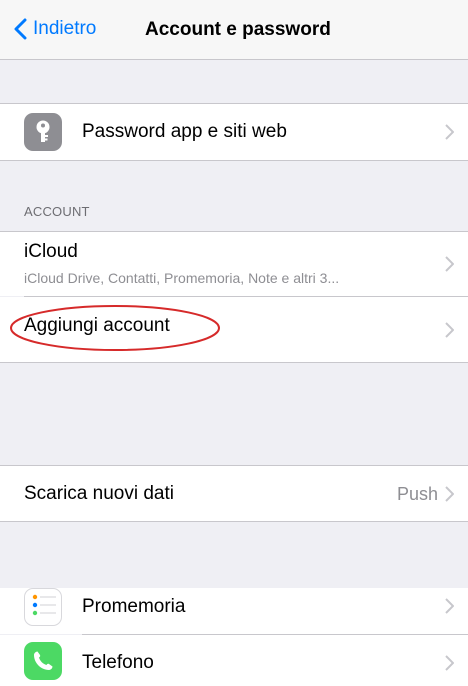 Image resolution: width=468 pixels, height=686 pixels. What do you see at coordinates (417, 494) in the screenshot?
I see `fetch-value: Push` at bounding box center [417, 494].